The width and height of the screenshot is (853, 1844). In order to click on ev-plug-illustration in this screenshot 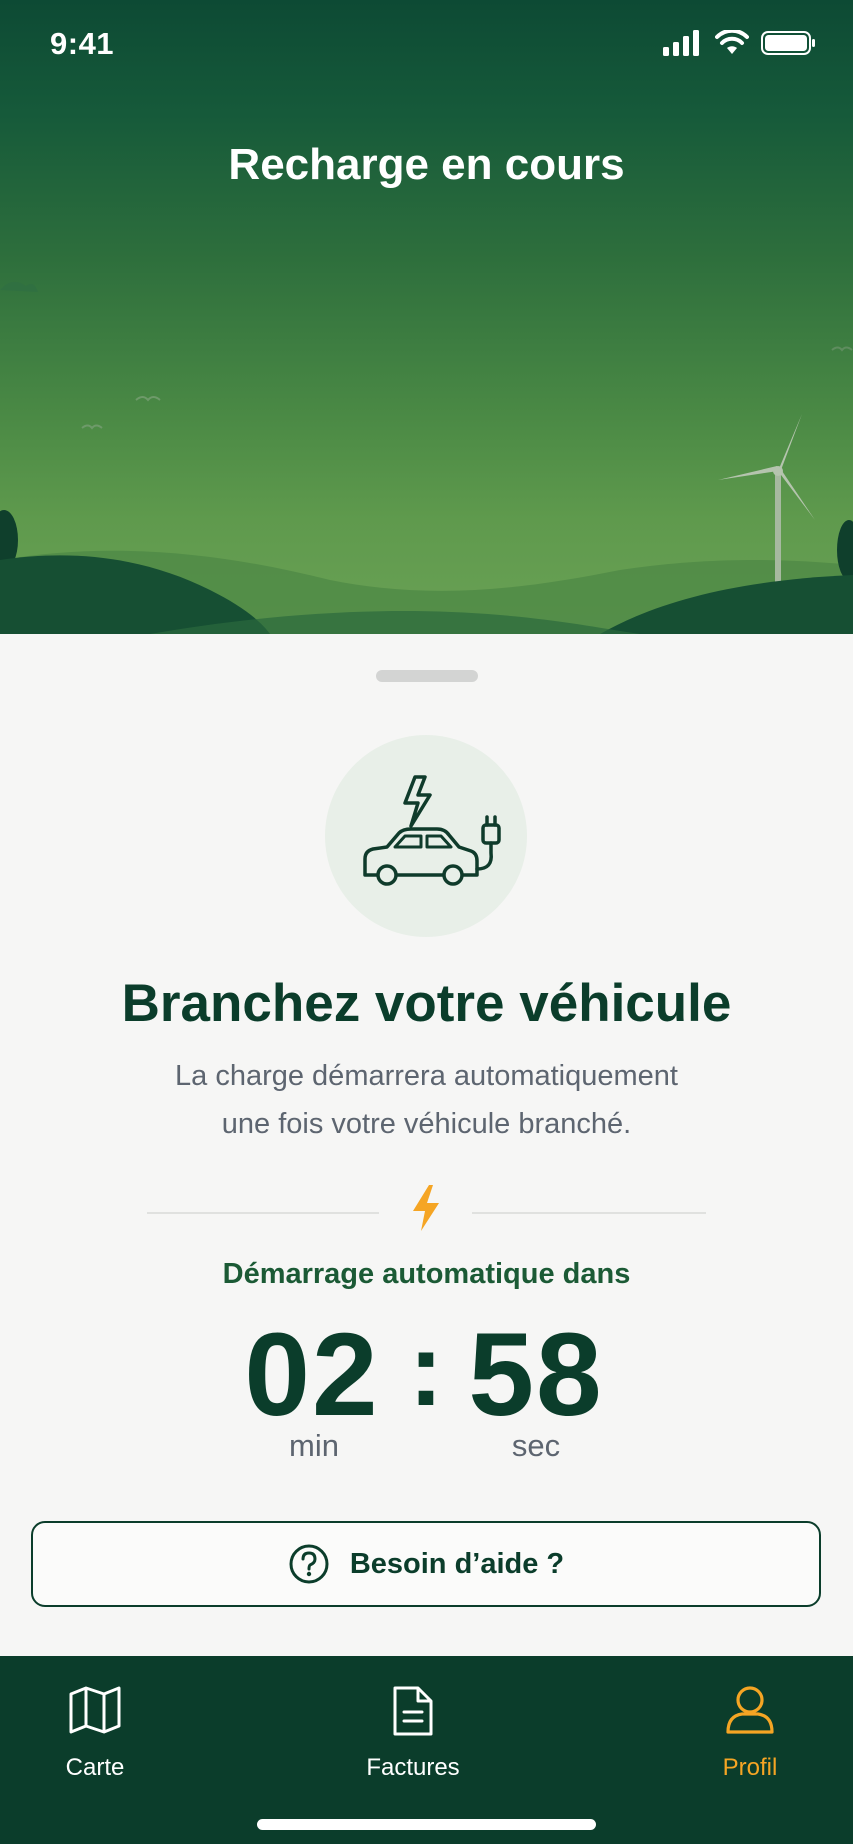, I will do `click(426, 836)`.